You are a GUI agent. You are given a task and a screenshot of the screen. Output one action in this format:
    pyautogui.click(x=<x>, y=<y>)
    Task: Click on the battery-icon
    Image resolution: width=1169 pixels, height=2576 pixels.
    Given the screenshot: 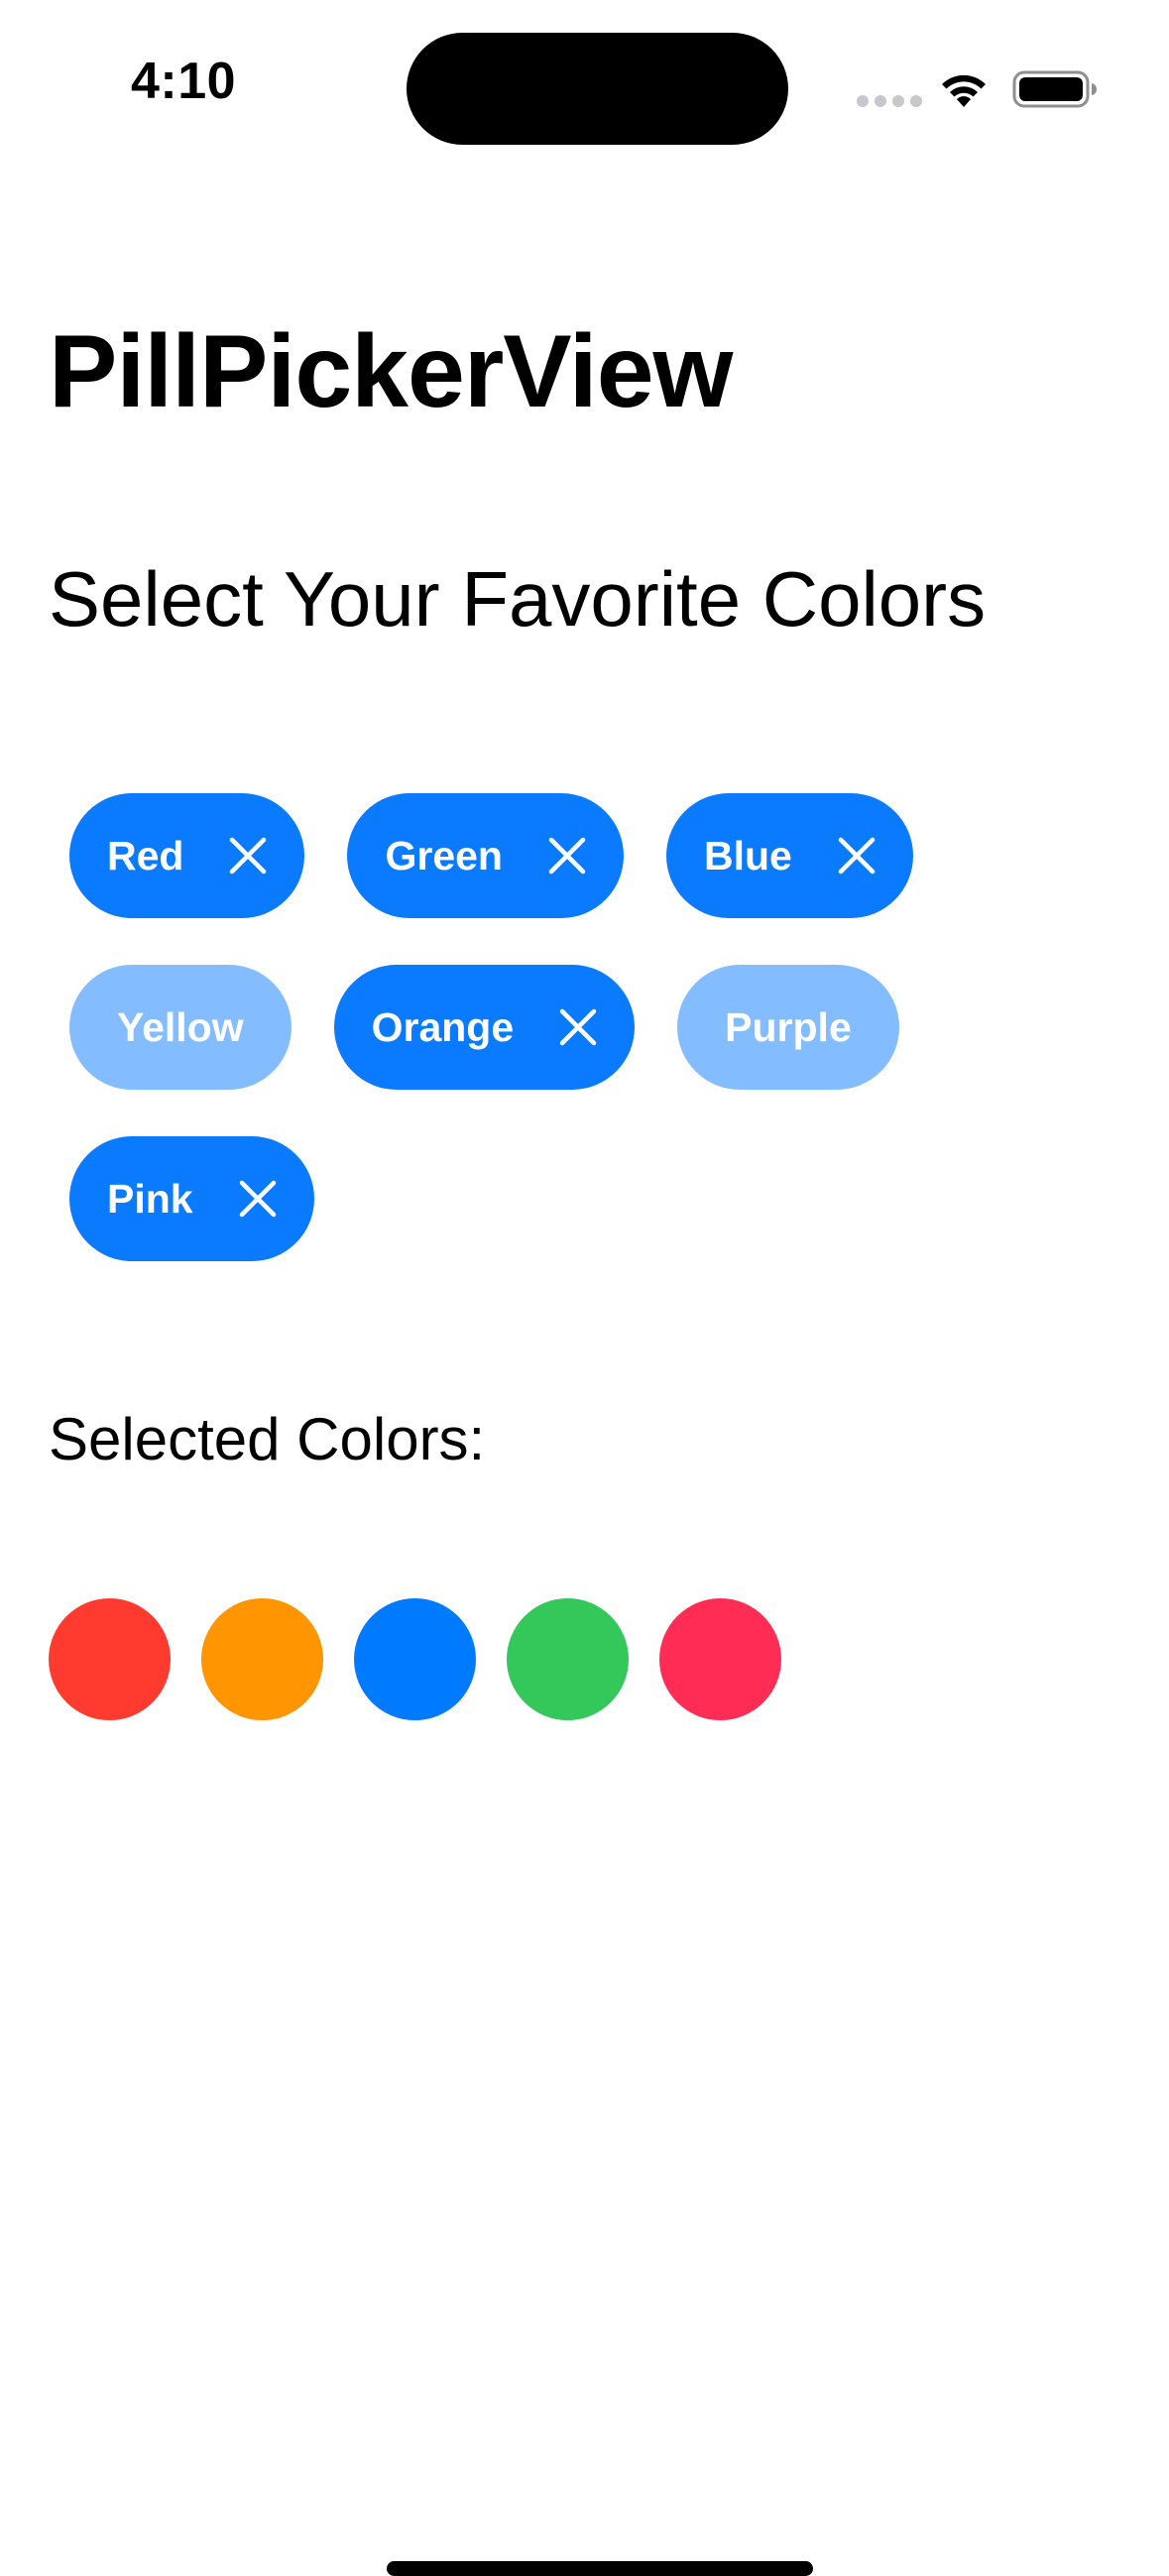 What is the action you would take?
    pyautogui.click(x=1054, y=89)
    